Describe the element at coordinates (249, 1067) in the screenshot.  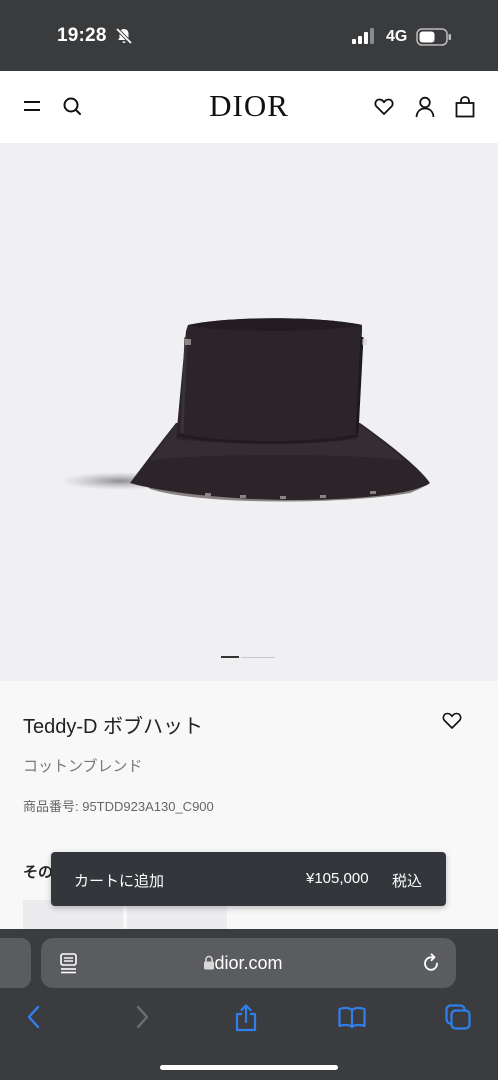
I see `home-indicator` at that location.